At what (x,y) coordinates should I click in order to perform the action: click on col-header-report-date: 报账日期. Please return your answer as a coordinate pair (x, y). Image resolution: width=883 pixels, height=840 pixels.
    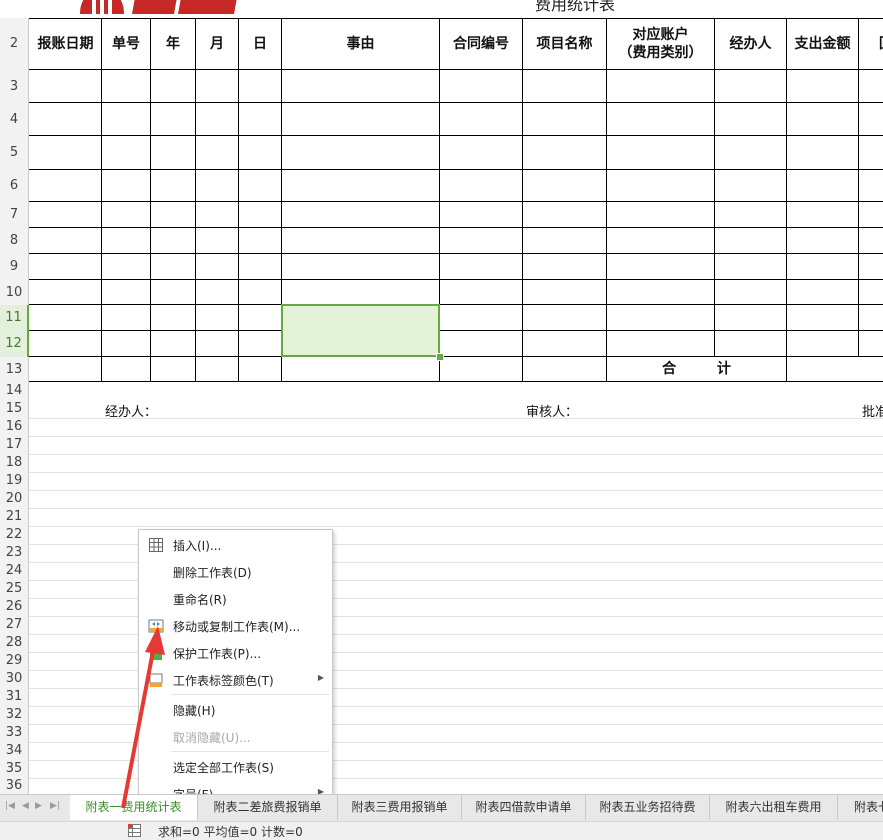
    Looking at the image, I should click on (65, 44).